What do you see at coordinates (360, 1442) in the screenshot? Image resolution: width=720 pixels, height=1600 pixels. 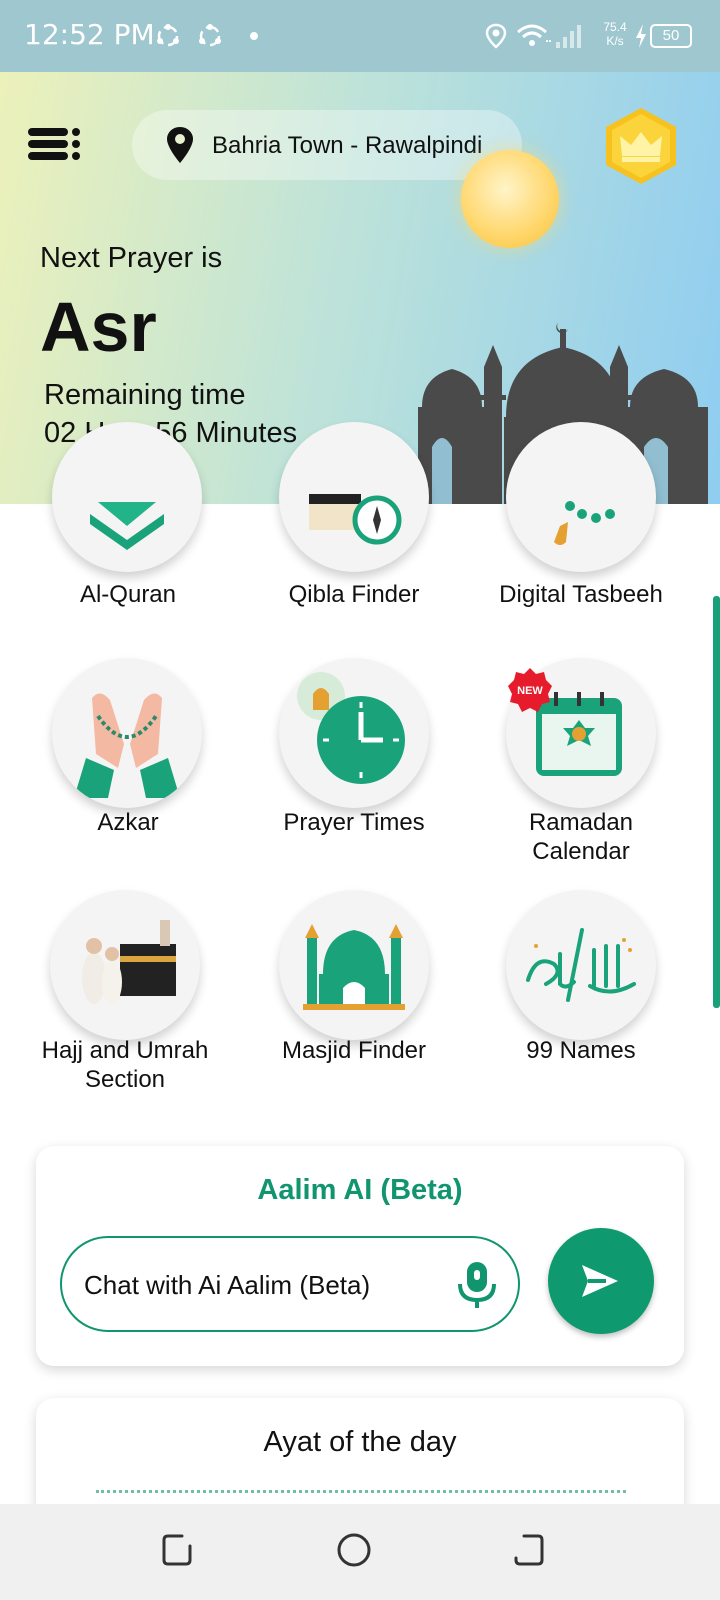 I see `ayat-title: Ayat of the day` at bounding box center [360, 1442].